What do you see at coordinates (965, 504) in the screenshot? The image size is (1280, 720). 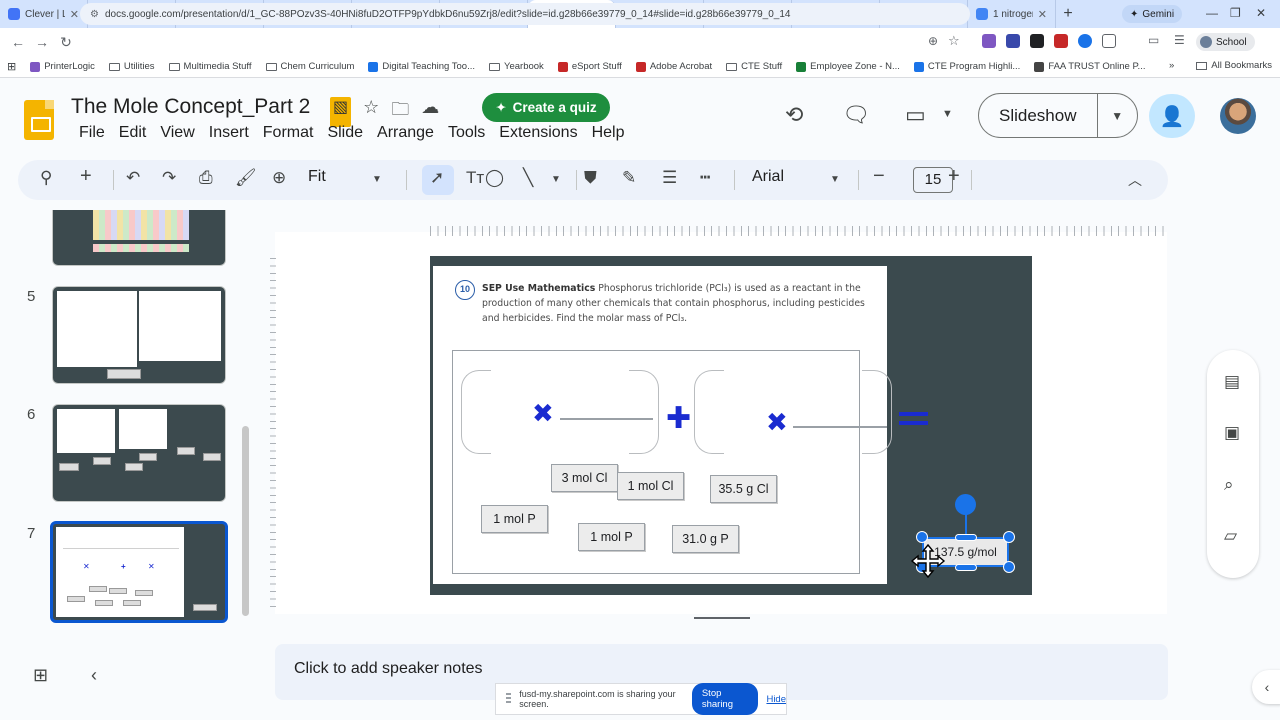 I see `rotate-handle` at bounding box center [965, 504].